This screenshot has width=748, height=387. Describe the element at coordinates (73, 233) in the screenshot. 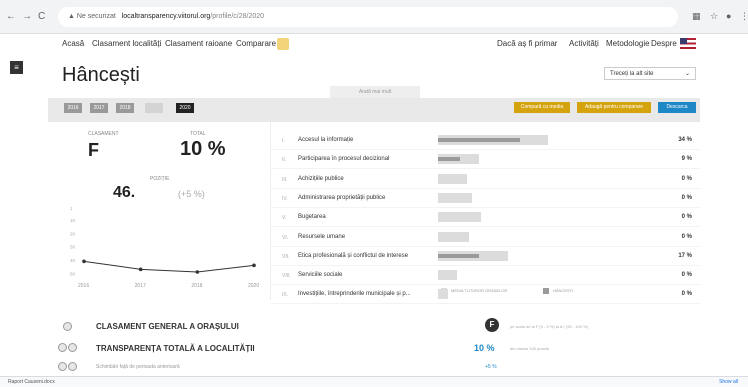

I see `y-tick-label: 20` at that location.